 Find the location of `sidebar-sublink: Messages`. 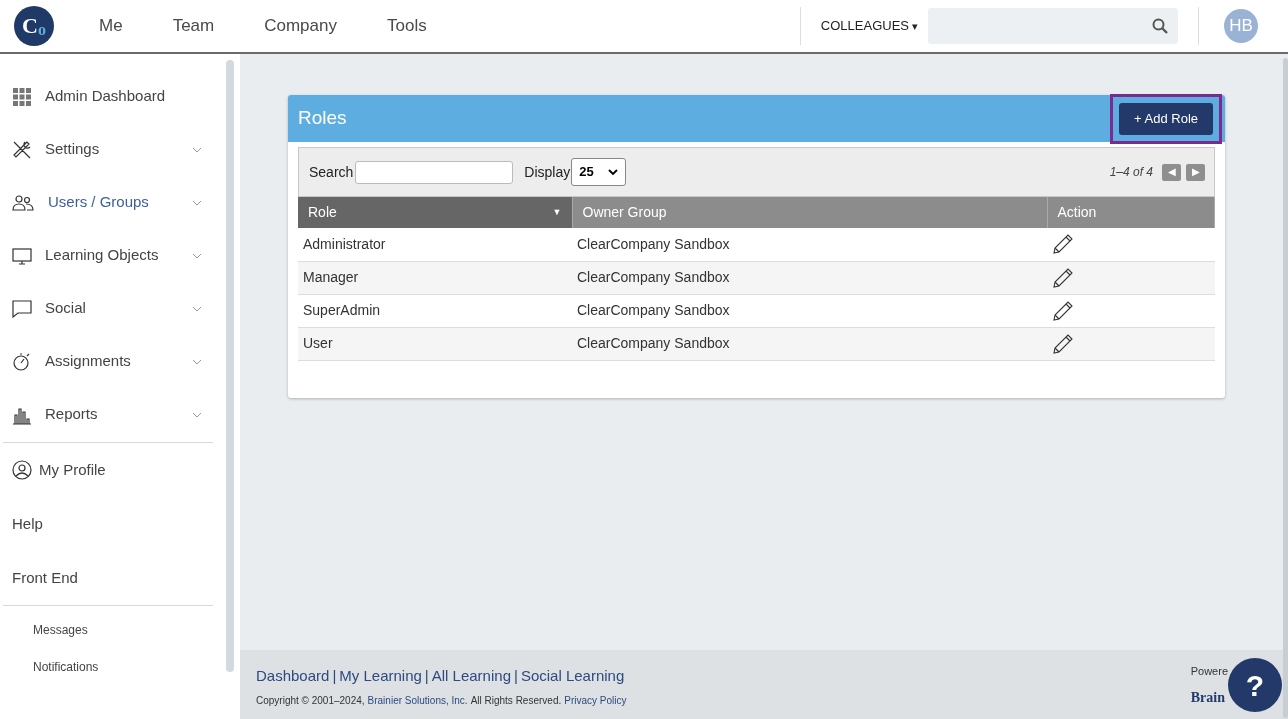

sidebar-sublink: Messages is located at coordinates (120, 630).